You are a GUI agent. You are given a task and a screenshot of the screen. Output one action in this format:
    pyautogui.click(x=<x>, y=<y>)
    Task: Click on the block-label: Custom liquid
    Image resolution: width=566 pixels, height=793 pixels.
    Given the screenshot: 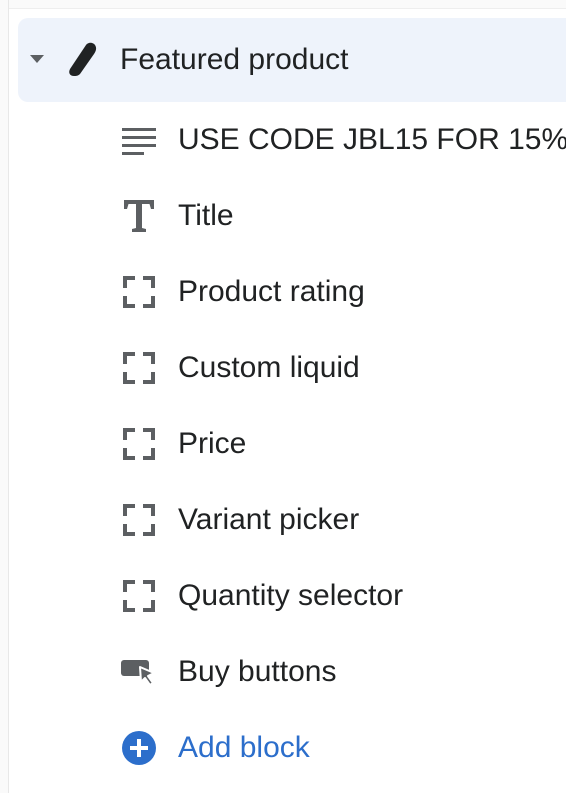 What is the action you would take?
    pyautogui.click(x=269, y=367)
    